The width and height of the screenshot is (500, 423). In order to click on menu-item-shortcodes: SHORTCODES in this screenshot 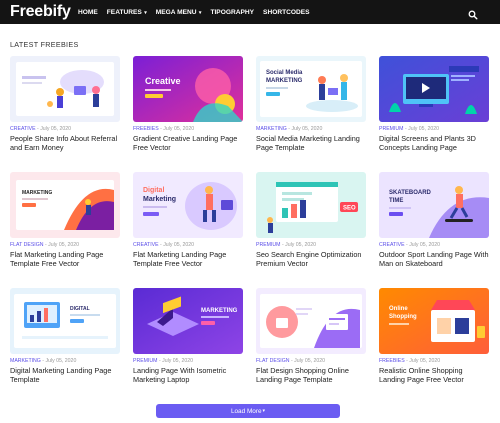, I will do `click(286, 12)`.